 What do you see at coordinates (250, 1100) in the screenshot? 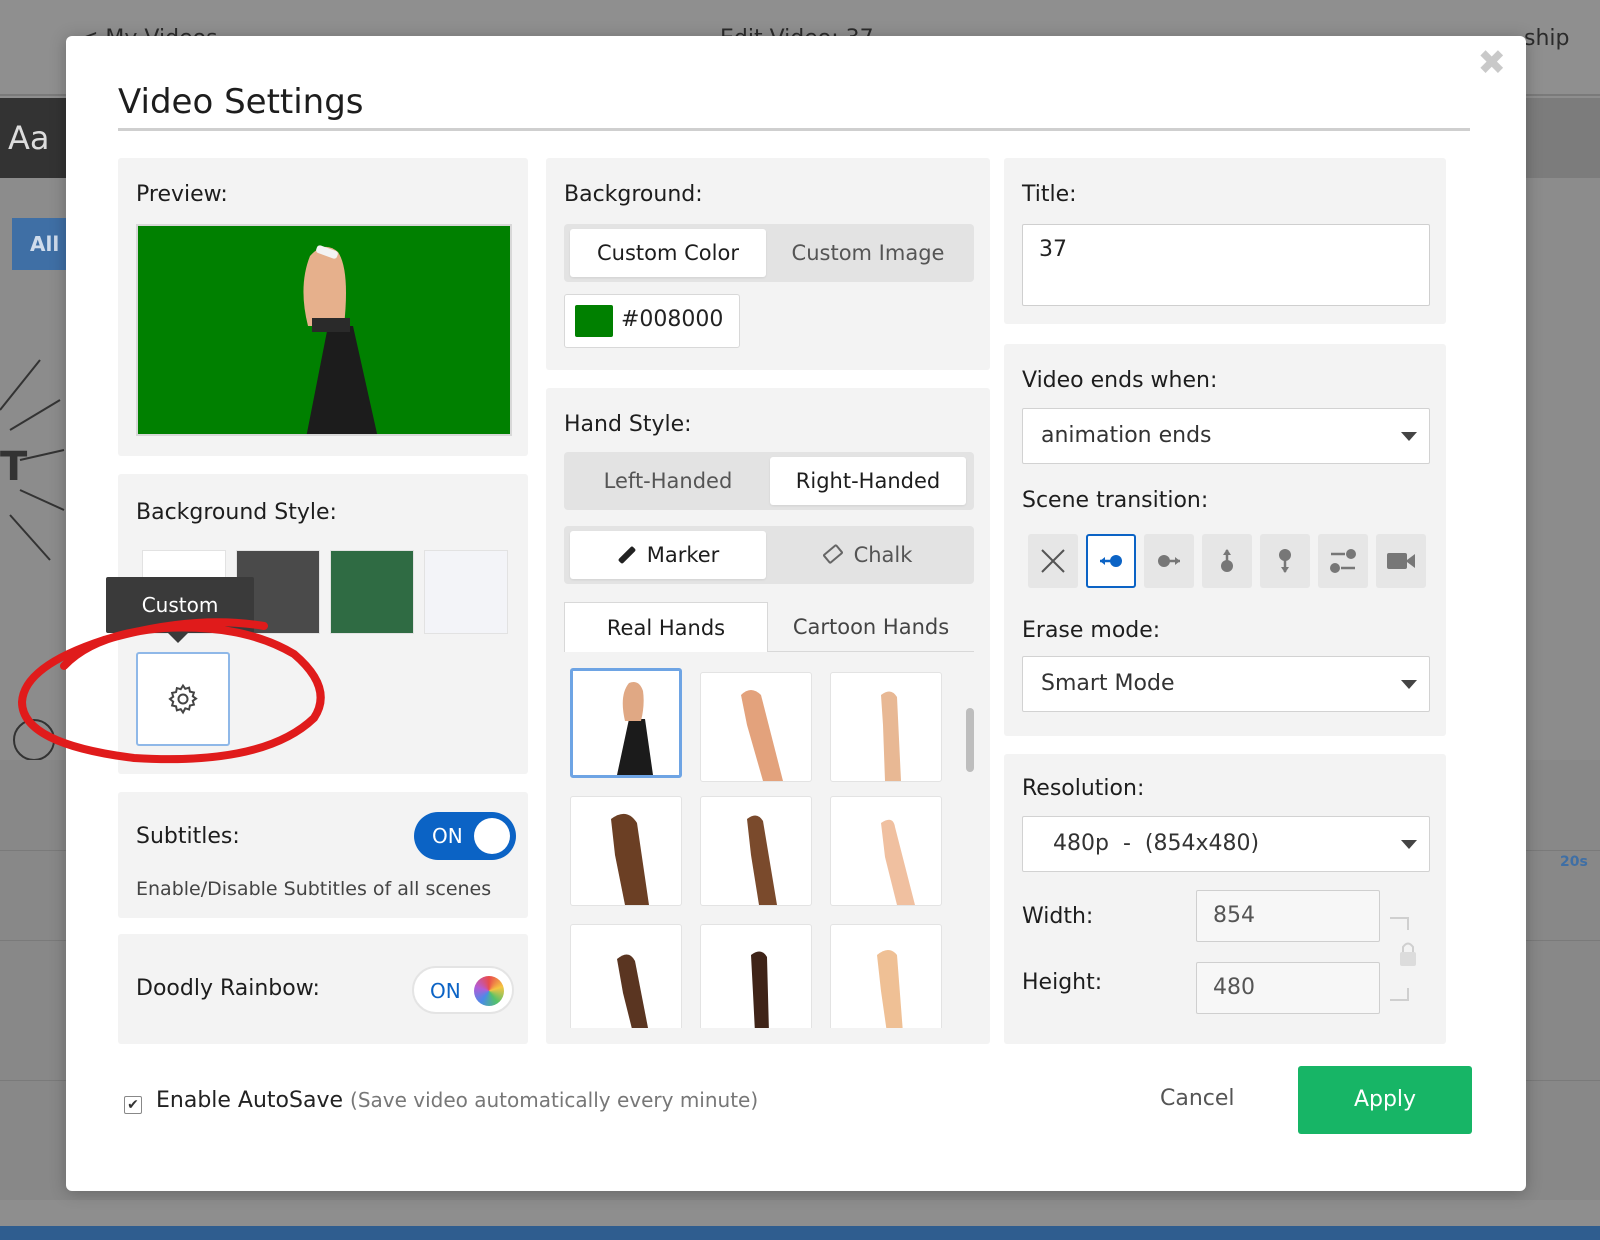
I see `autosave-label: Enable AutoSave` at bounding box center [250, 1100].